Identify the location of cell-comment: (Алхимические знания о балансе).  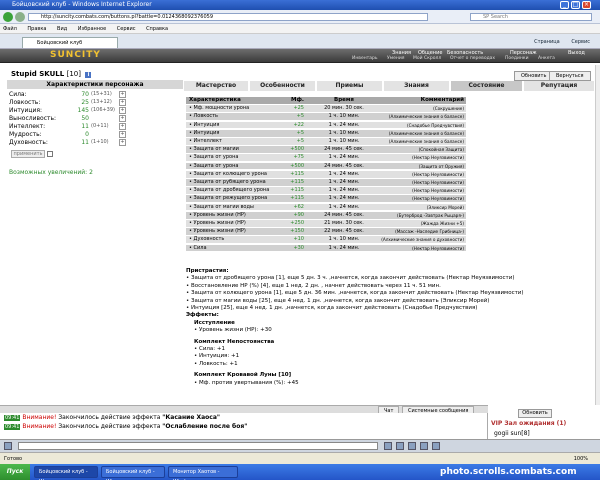
(426, 133).